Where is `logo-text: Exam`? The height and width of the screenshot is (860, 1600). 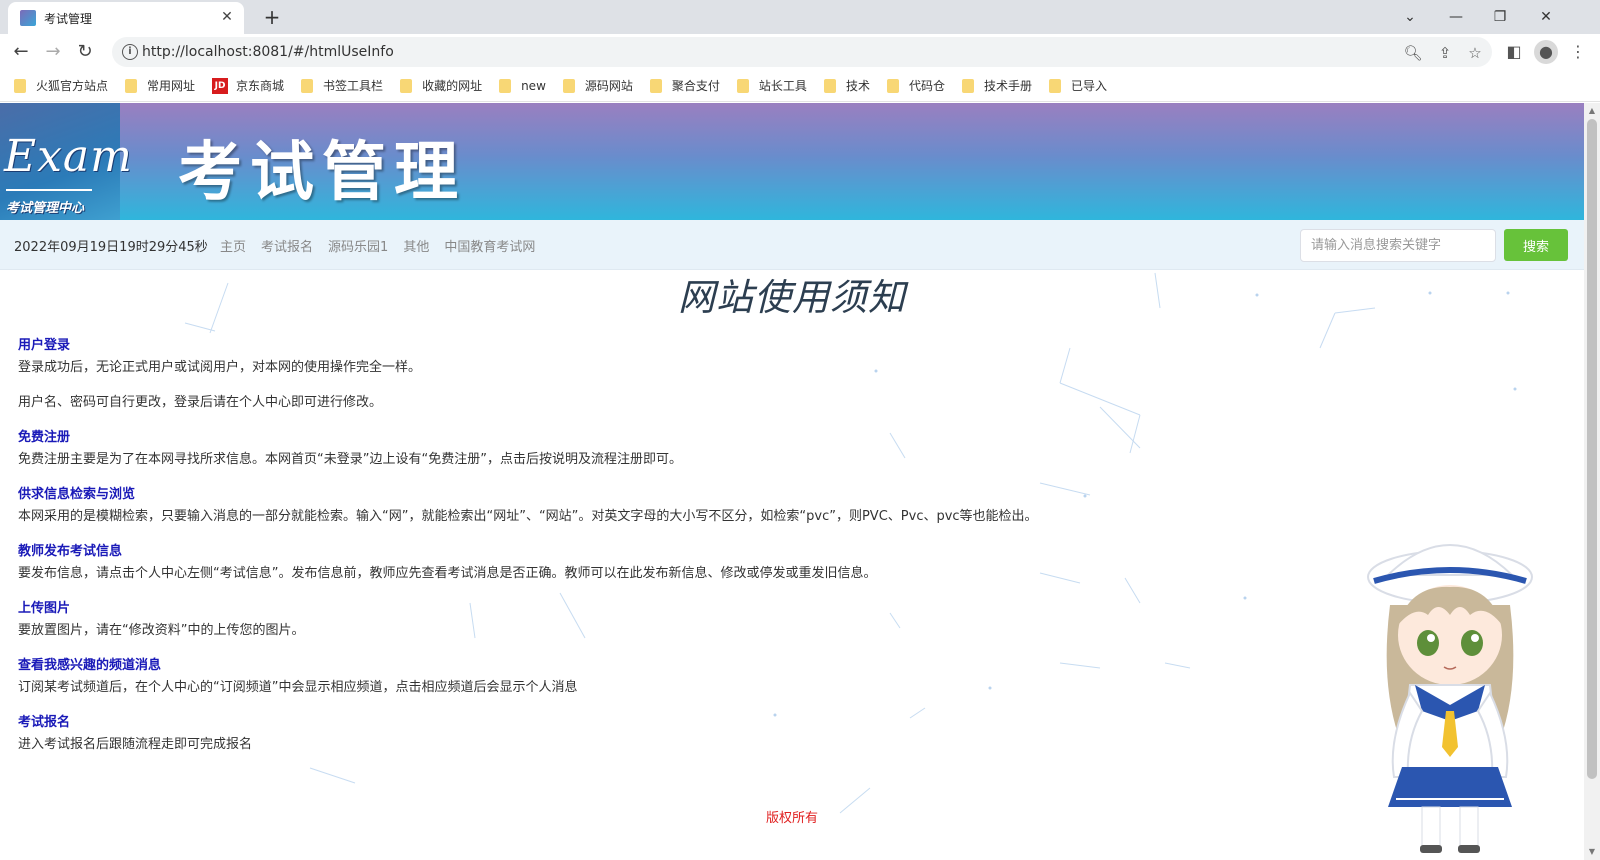 logo-text: Exam is located at coordinates (68, 156).